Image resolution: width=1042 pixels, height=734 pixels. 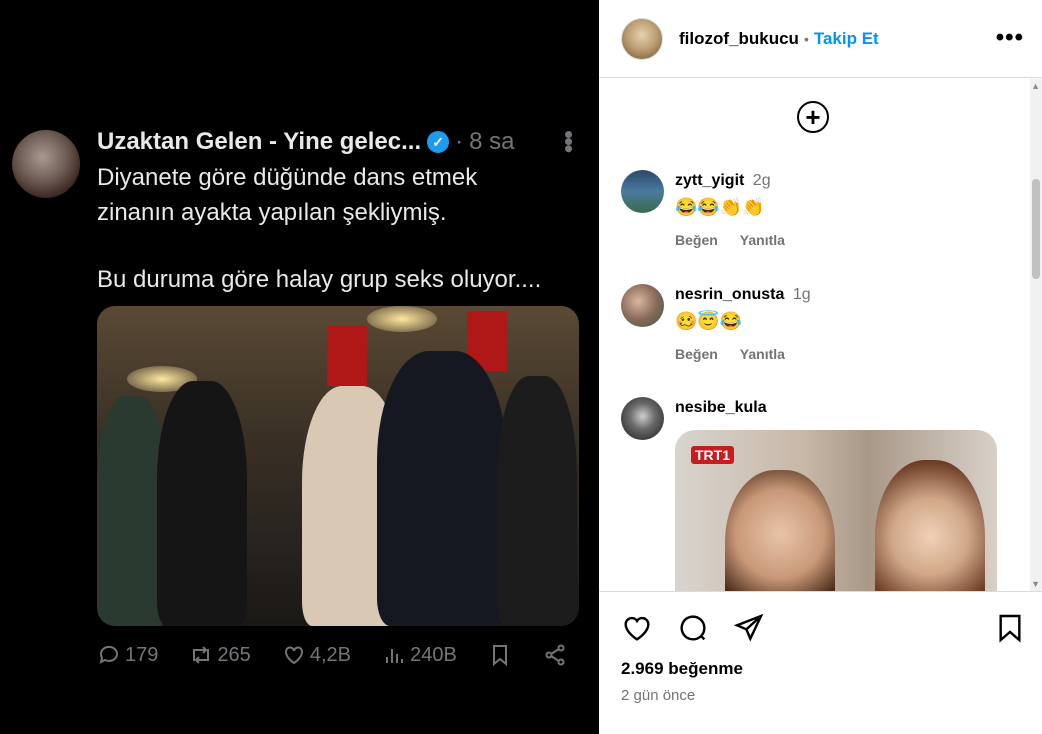 What do you see at coordinates (293, 655) in the screenshot?
I see `tweet-heart-icon` at bounding box center [293, 655].